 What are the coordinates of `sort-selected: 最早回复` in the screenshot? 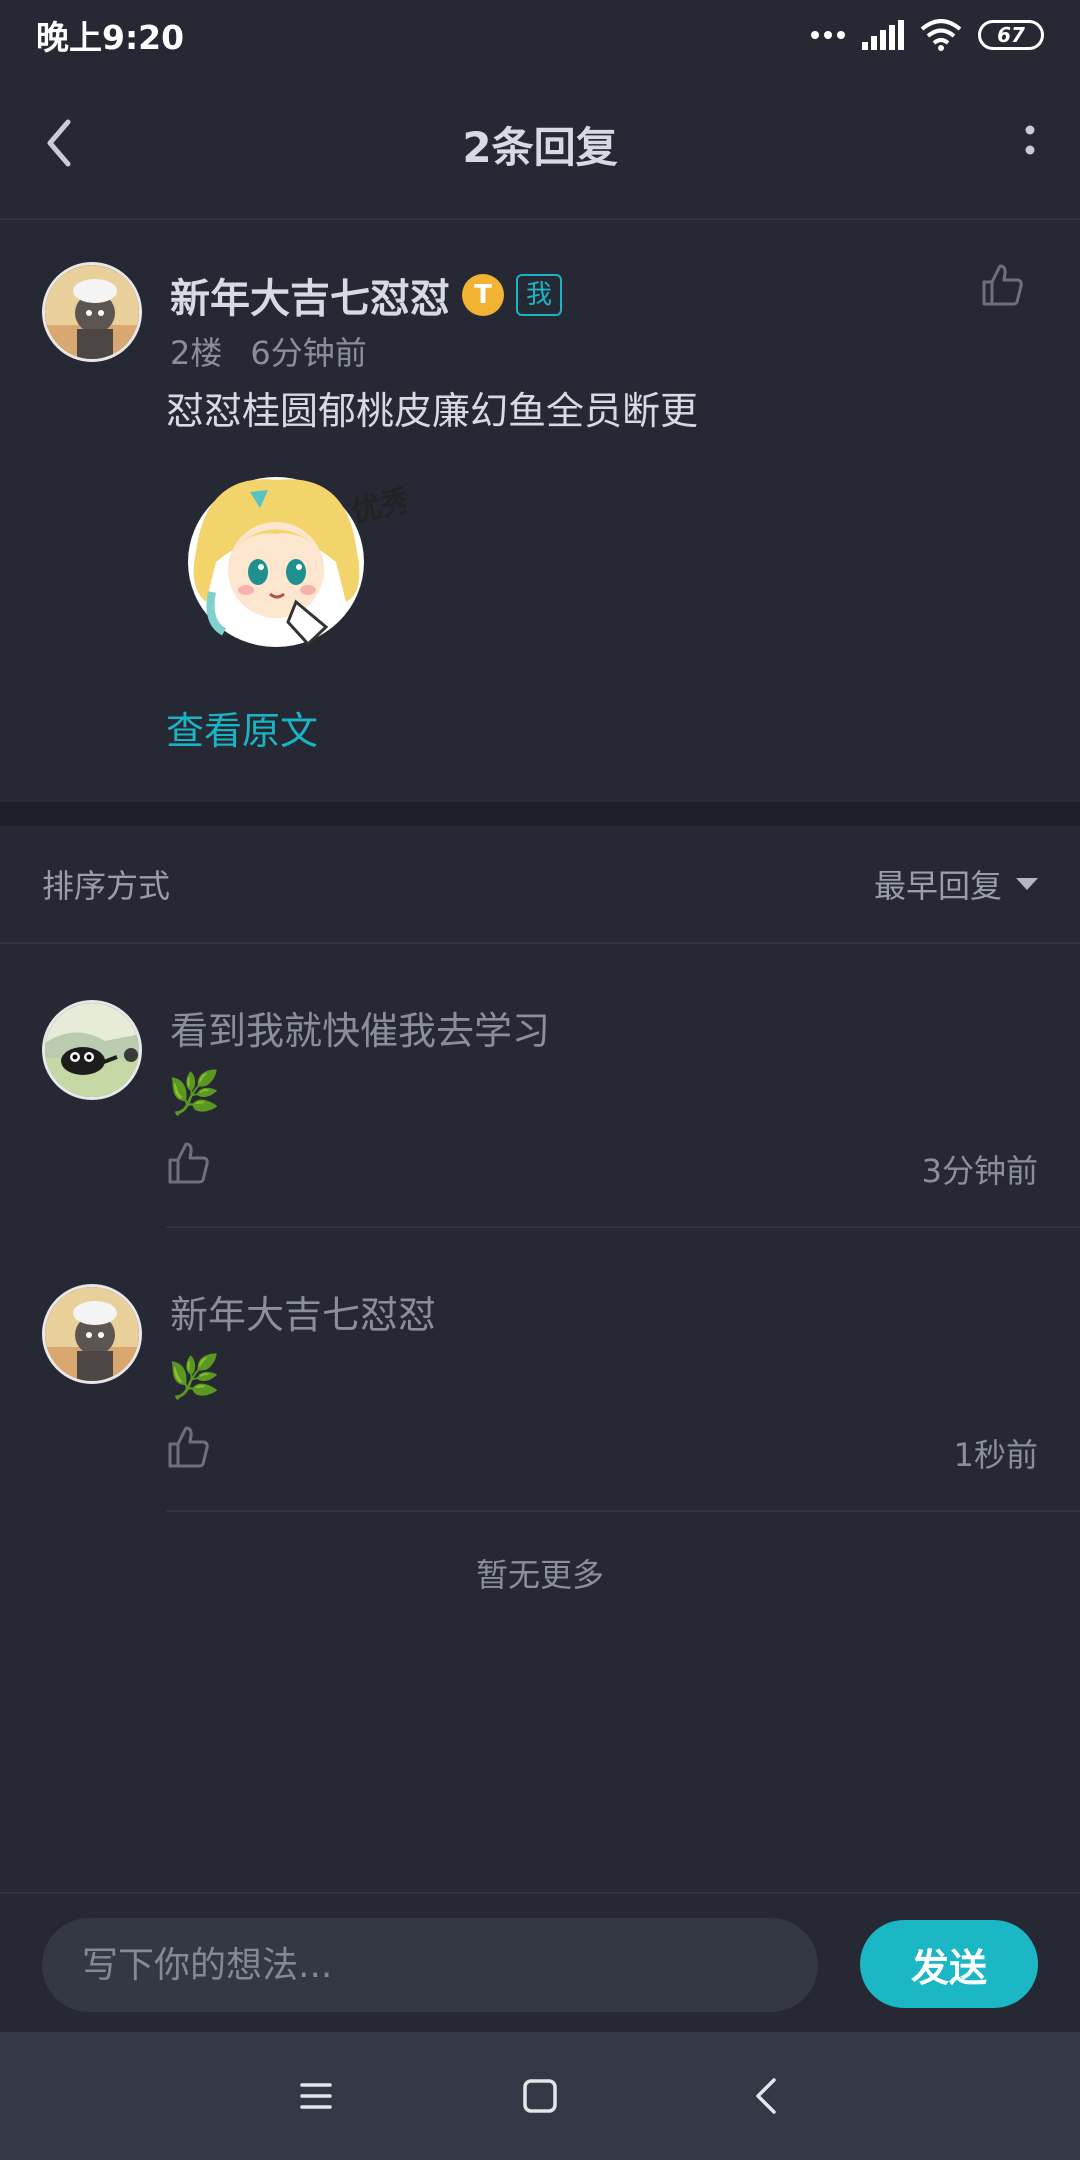 It's located at (938, 884).